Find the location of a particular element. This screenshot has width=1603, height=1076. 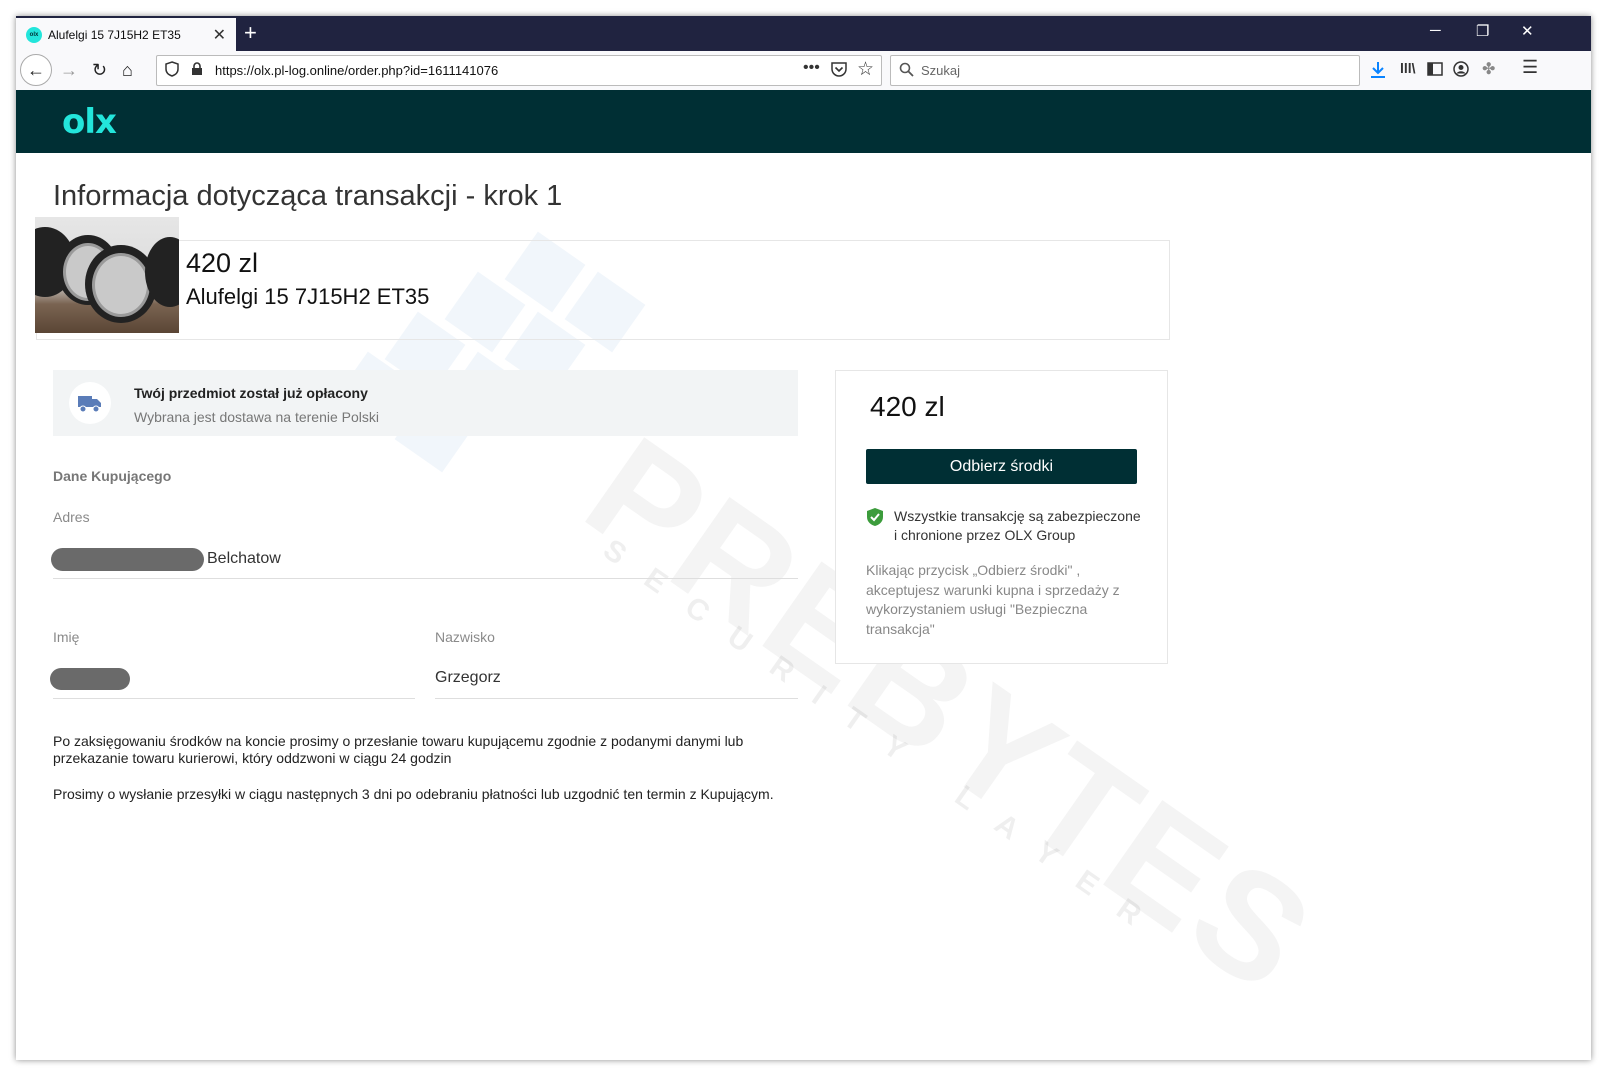

product-image is located at coordinates (107, 275).